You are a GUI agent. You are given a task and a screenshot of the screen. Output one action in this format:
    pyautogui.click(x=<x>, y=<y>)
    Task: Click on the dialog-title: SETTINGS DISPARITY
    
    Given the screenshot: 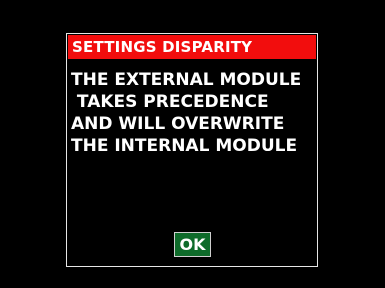 What is the action you would take?
    pyautogui.click(x=192, y=47)
    